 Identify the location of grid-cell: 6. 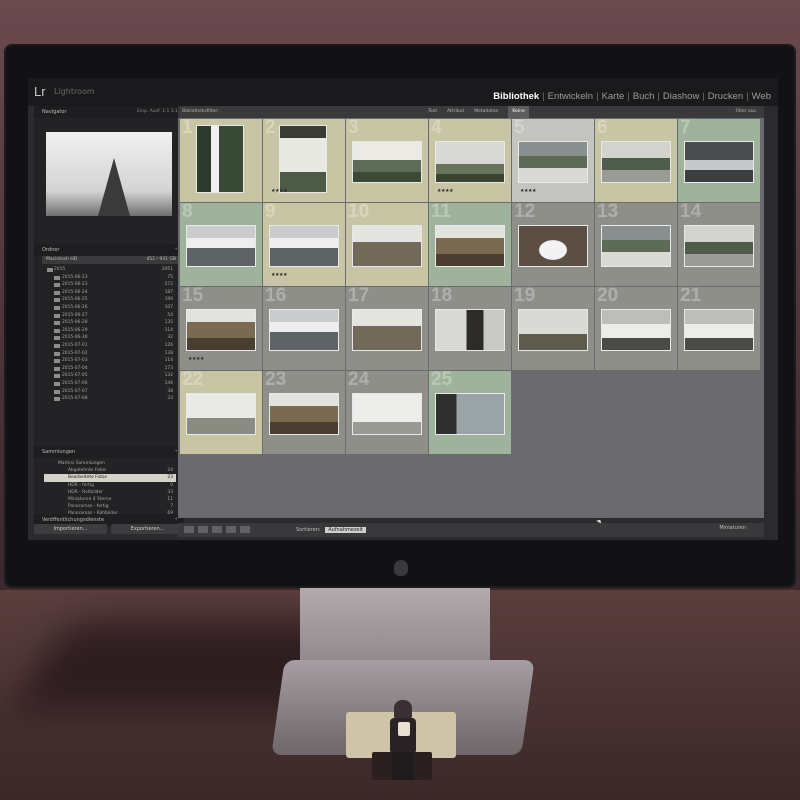
(636, 159).